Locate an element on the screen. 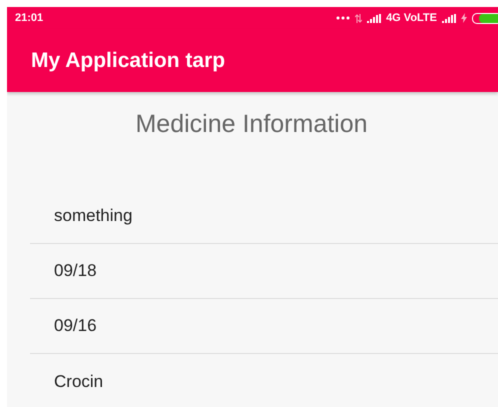 This screenshot has height=407, width=498. more-dots-icon is located at coordinates (343, 18).